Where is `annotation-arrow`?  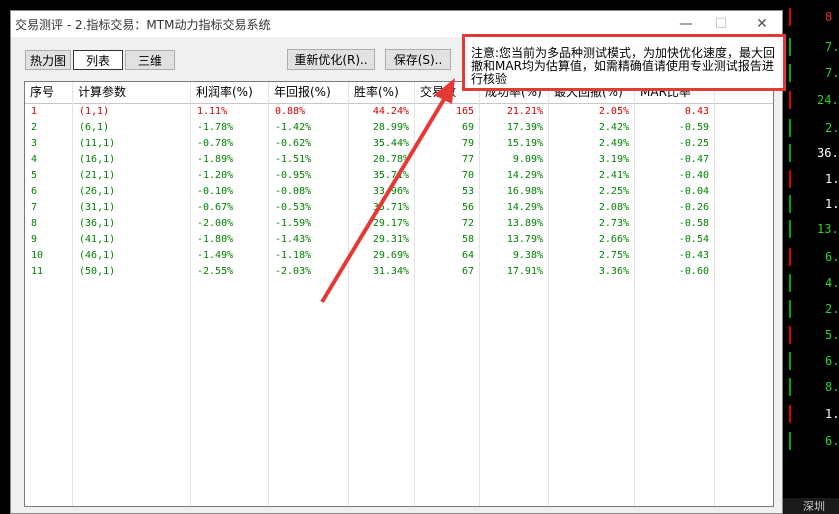
annotation-arrow is located at coordinates (387, 191).